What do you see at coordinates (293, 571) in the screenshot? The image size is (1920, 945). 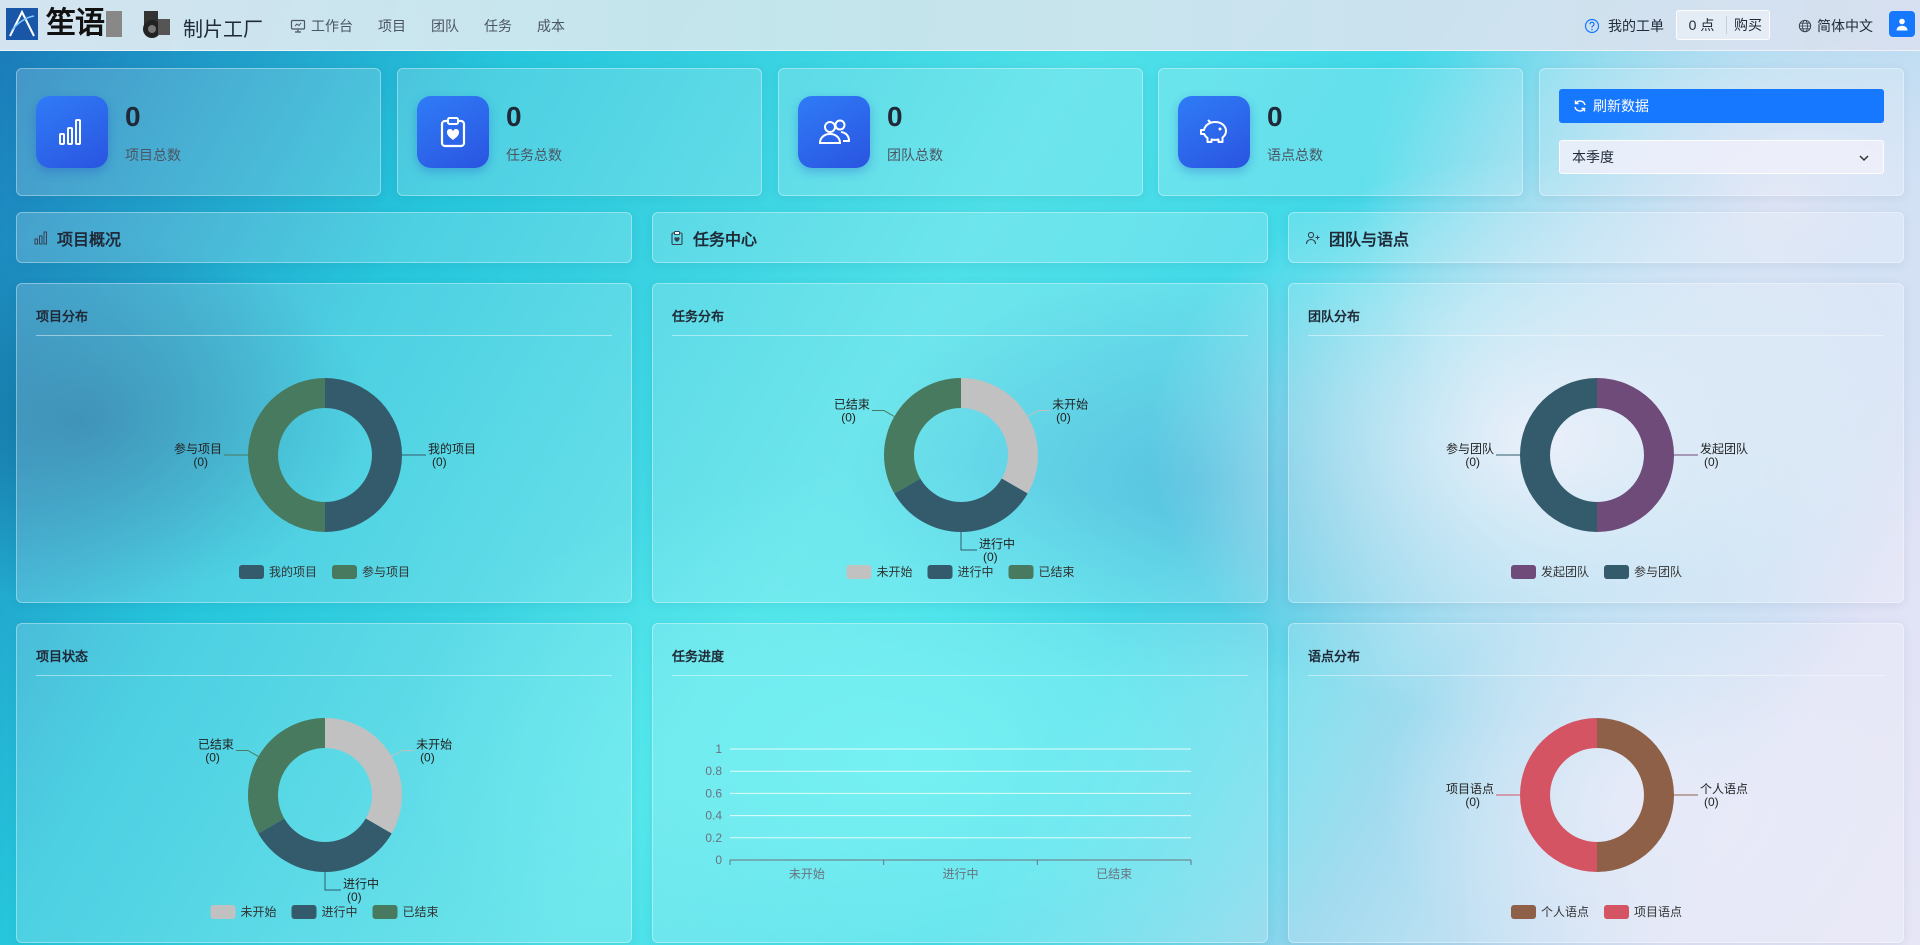 I see `legend-label: 我的项目` at bounding box center [293, 571].